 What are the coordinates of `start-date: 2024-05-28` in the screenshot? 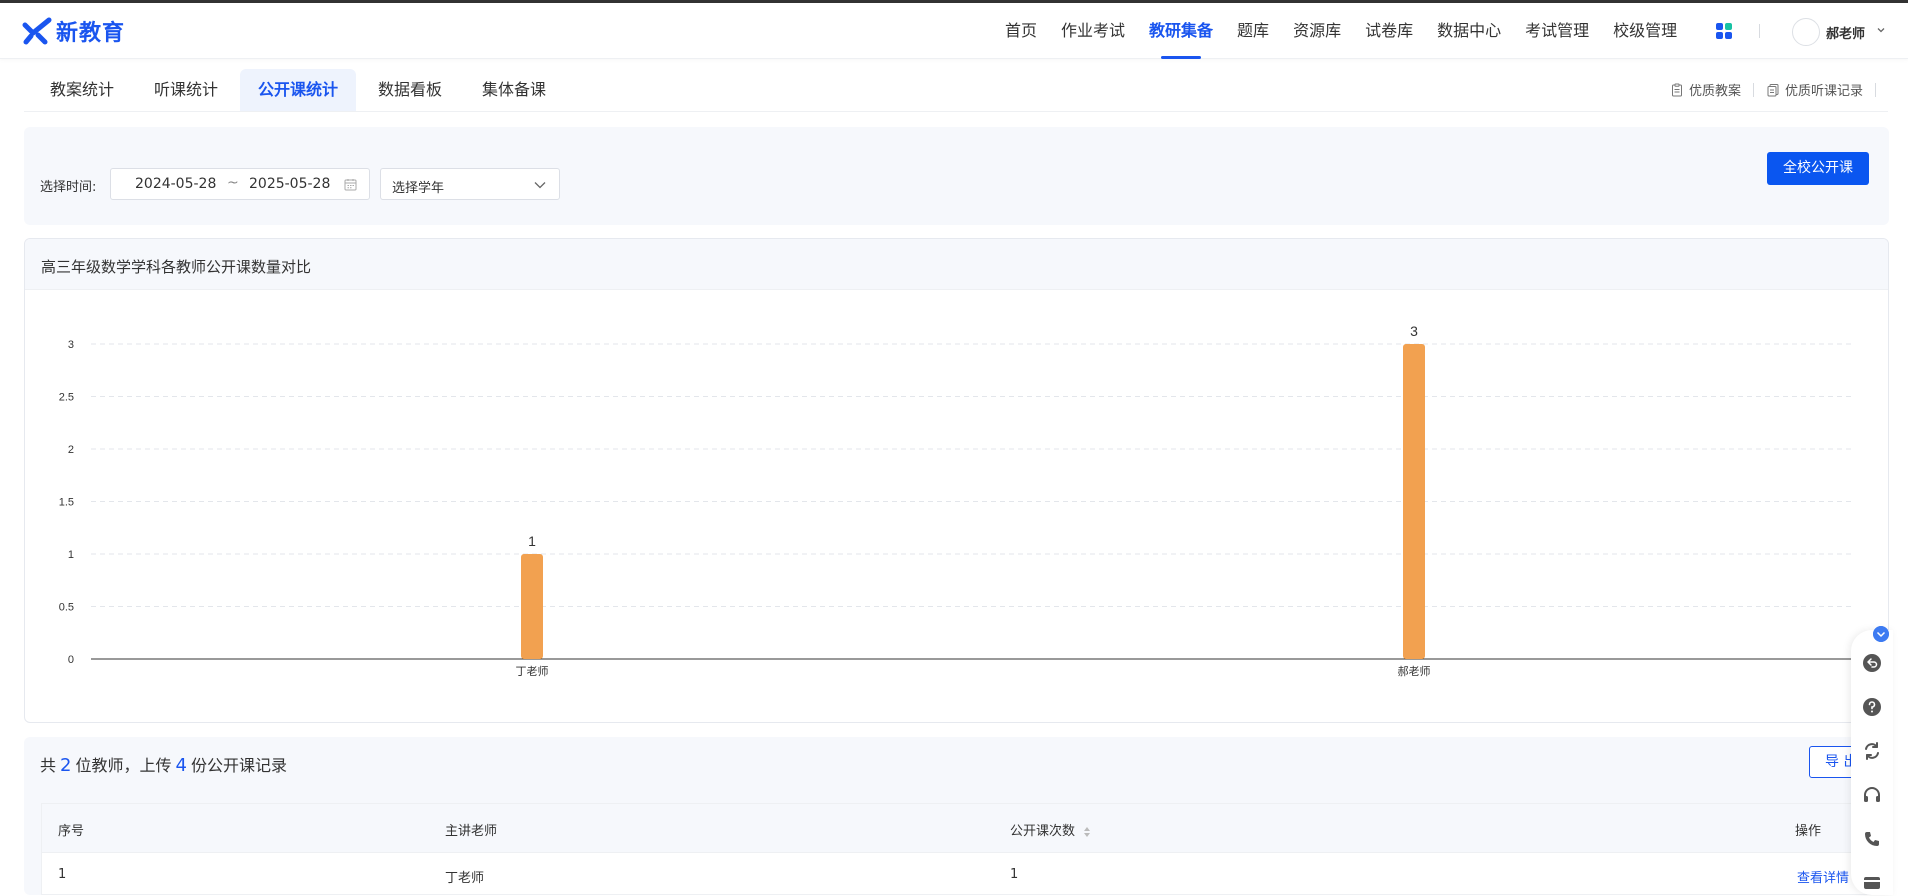 It's located at (175, 184).